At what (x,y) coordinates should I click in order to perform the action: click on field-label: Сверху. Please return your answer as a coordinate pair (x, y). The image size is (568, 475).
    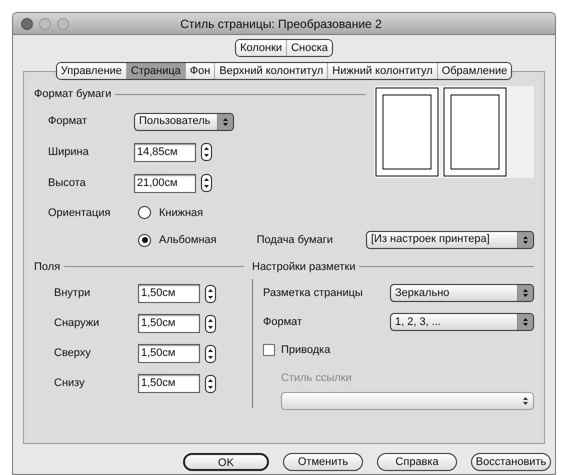
    Looking at the image, I should click on (73, 354).